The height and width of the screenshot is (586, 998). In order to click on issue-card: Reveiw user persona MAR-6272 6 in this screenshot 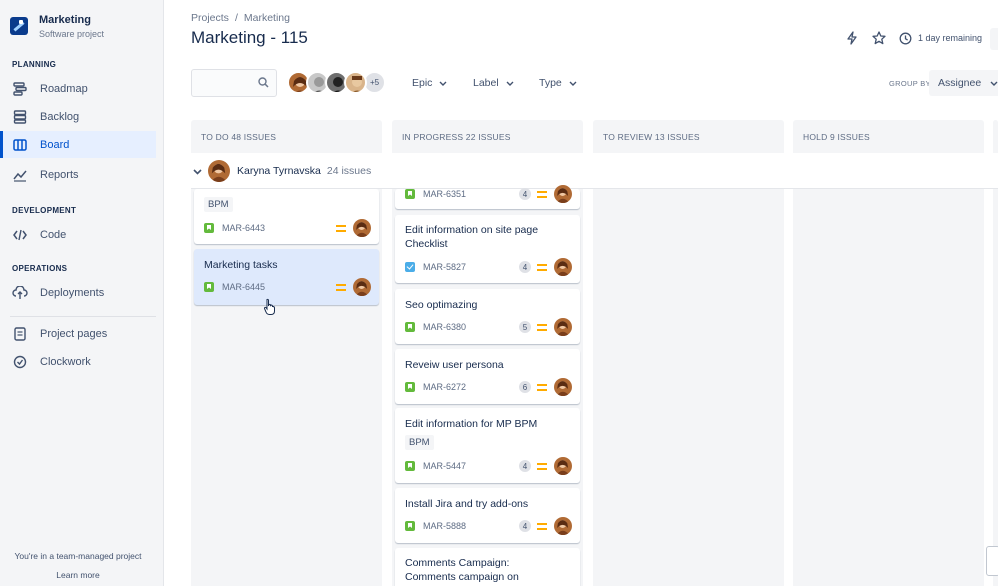, I will do `click(487, 376)`.